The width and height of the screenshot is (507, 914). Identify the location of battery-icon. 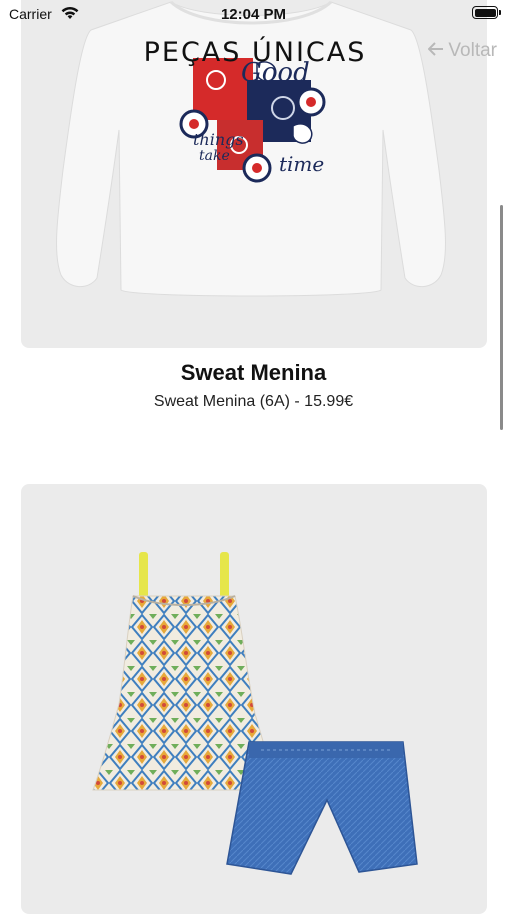
(486, 12).